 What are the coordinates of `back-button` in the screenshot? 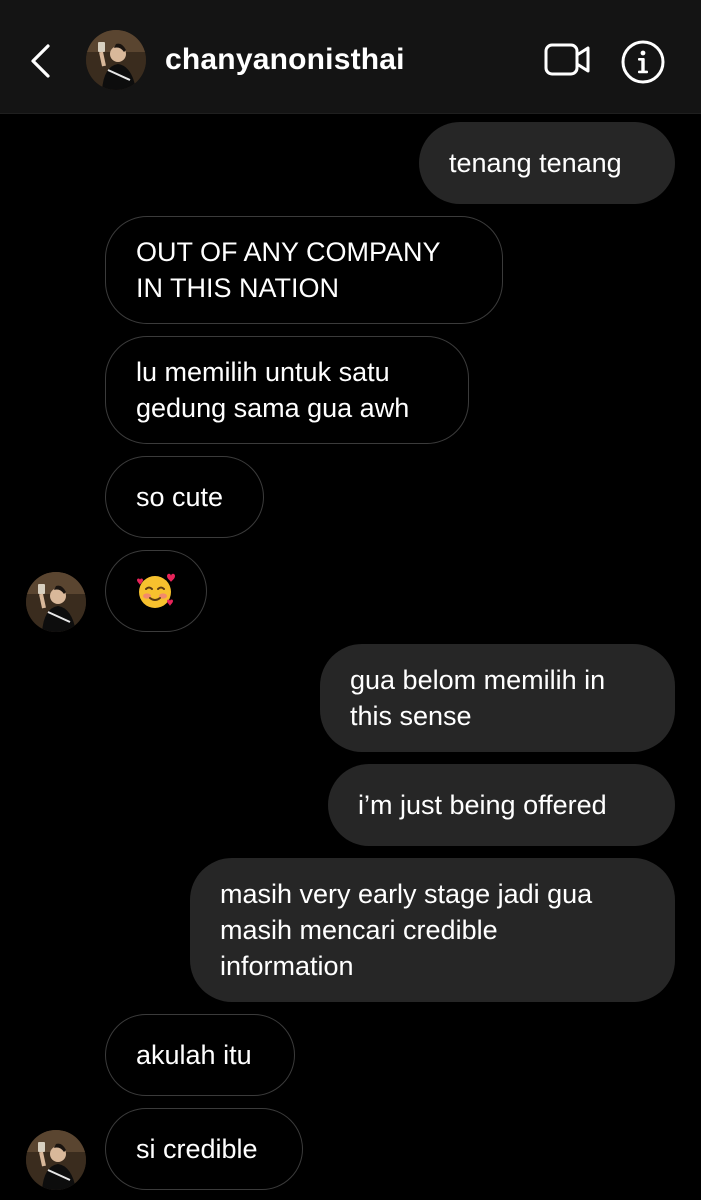 It's located at (42, 61).